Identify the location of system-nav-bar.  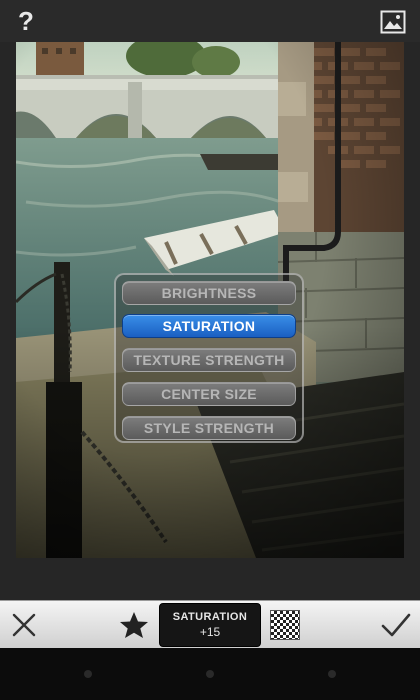
(210, 674).